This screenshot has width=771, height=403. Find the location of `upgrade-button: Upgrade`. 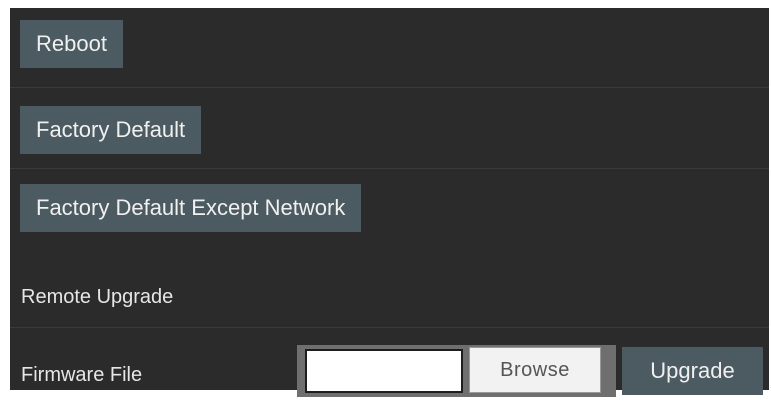

upgrade-button: Upgrade is located at coordinates (692, 371).